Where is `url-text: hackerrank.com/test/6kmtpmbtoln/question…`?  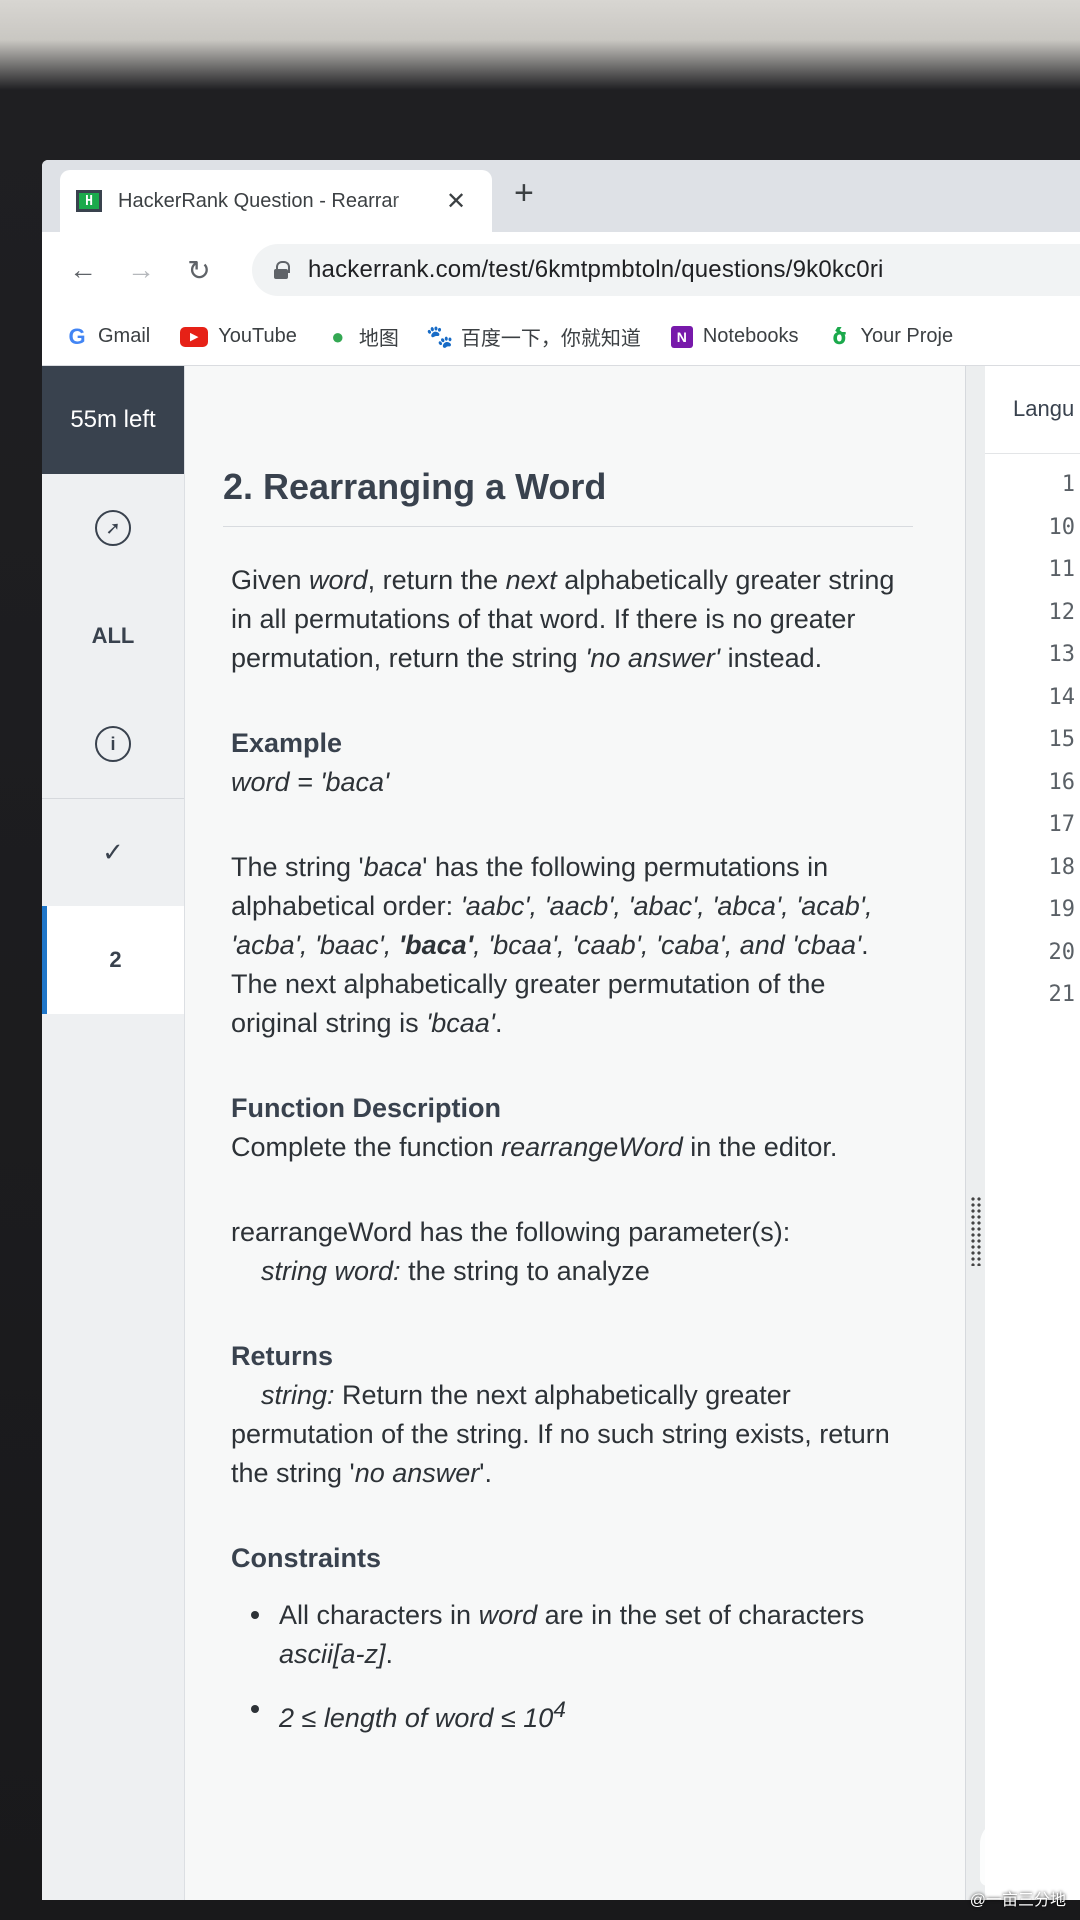 url-text: hackerrank.com/test/6kmtpmbtoln/question… is located at coordinates (596, 269).